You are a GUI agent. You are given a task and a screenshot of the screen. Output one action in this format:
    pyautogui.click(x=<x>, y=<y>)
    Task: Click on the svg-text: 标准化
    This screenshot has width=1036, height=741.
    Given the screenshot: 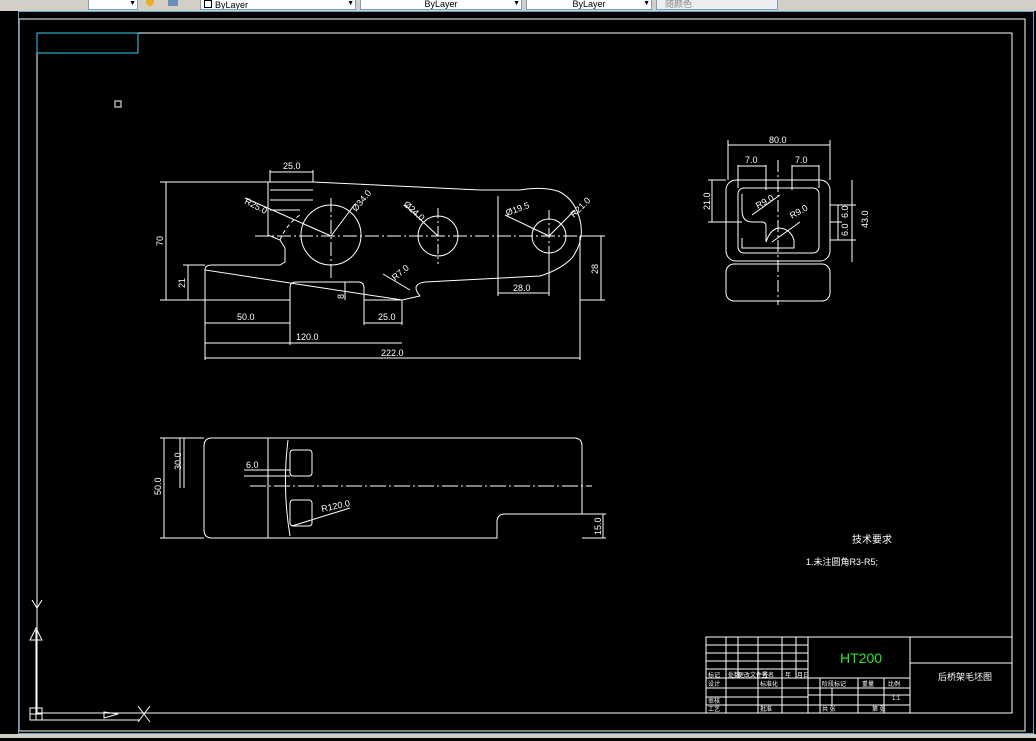 What is the action you would take?
    pyautogui.click(x=769, y=684)
    